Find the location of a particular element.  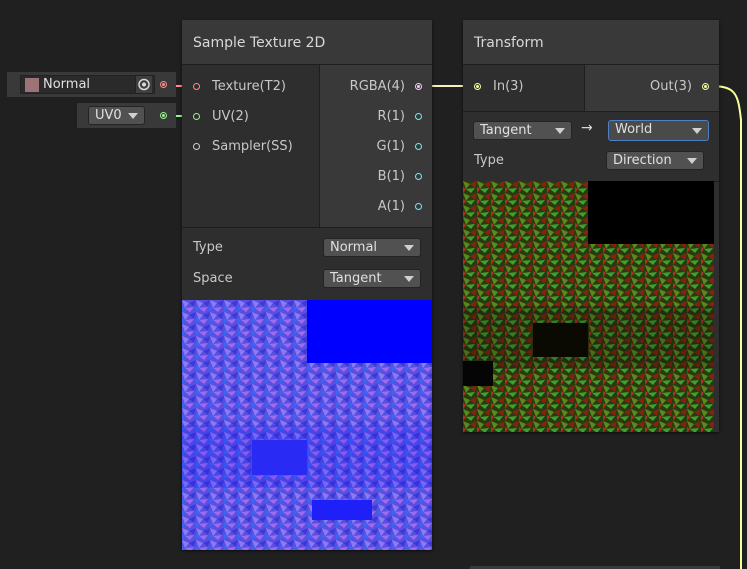

arrow-right-icon: → is located at coordinates (587, 128).